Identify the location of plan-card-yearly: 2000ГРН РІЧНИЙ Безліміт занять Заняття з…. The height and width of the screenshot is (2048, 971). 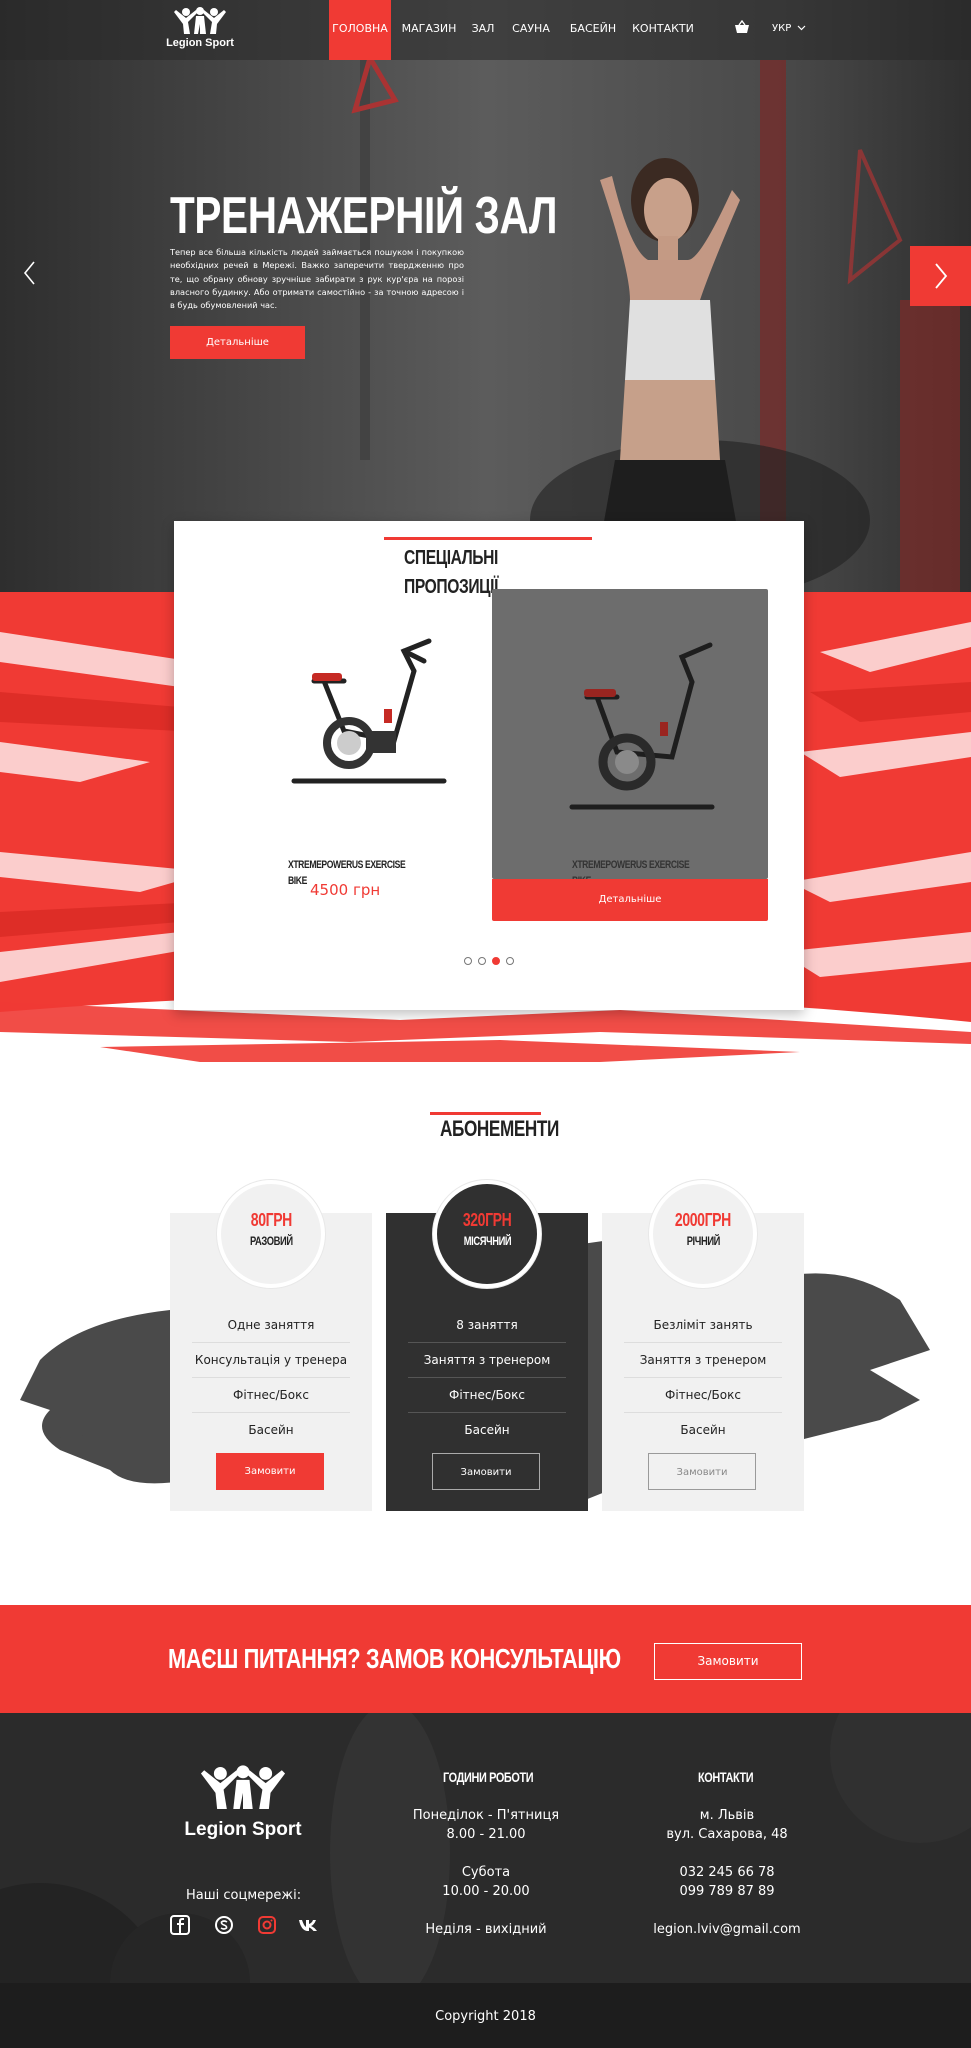
(703, 1345).